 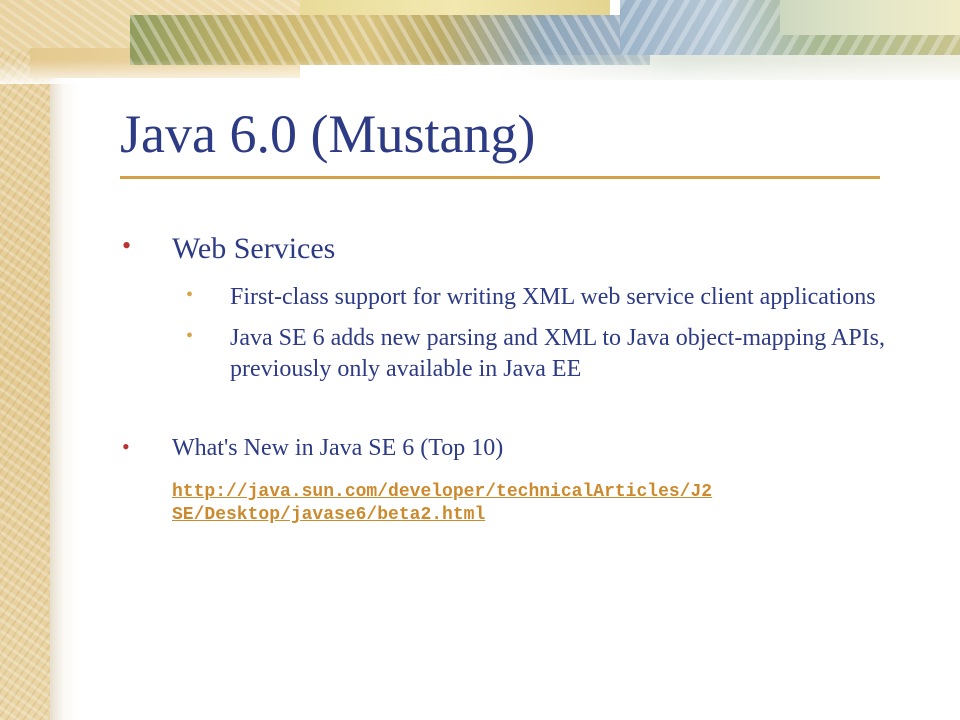 I want to click on left-strip-shadow, so click(x=65, y=360).